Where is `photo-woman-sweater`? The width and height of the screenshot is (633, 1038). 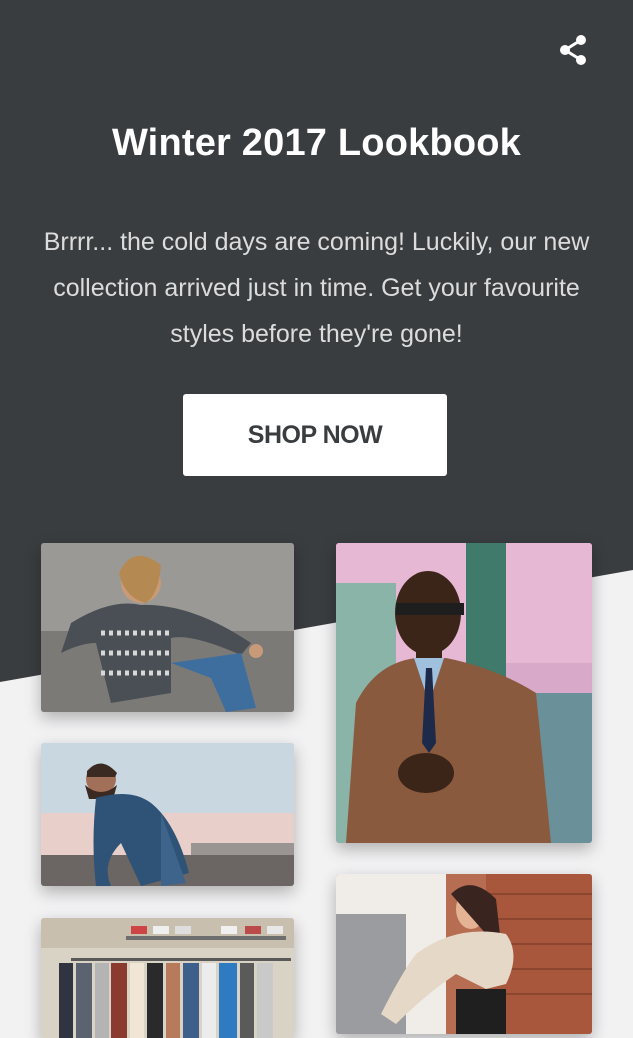
photo-woman-sweater is located at coordinates (167, 627).